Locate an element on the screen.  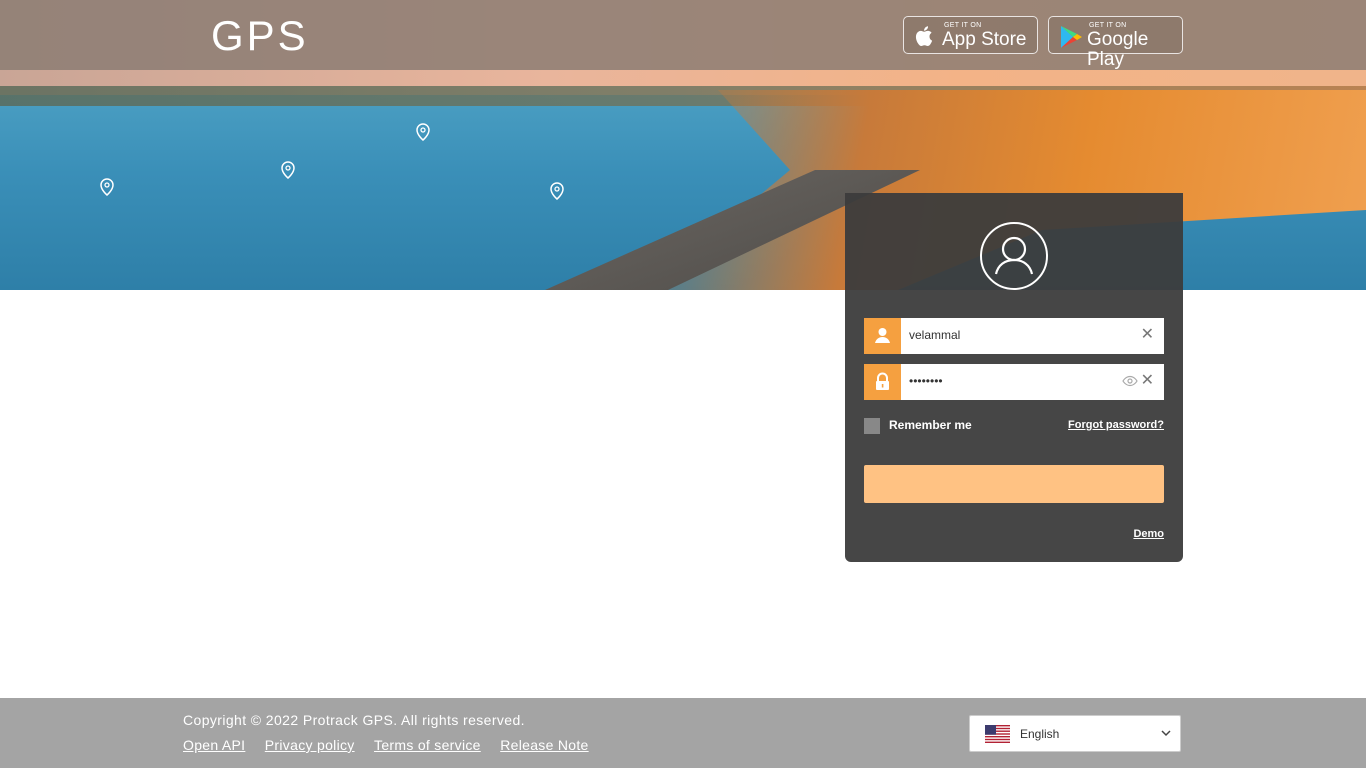
password-field: •••••••• ✕ is located at coordinates (1014, 382).